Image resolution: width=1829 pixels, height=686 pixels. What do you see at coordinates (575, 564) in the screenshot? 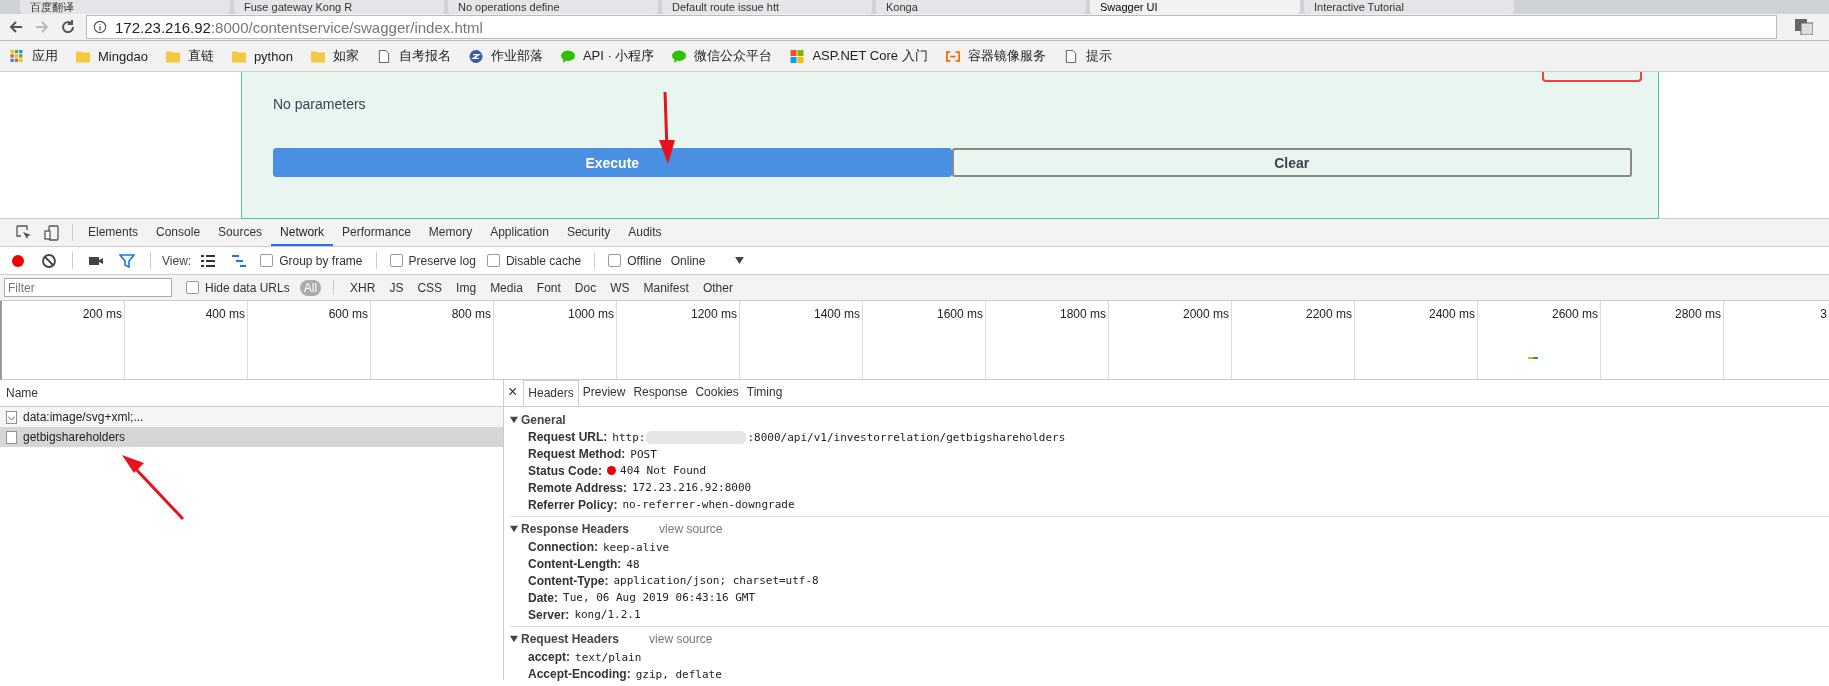
I see `header-name: Content-Length:` at bounding box center [575, 564].